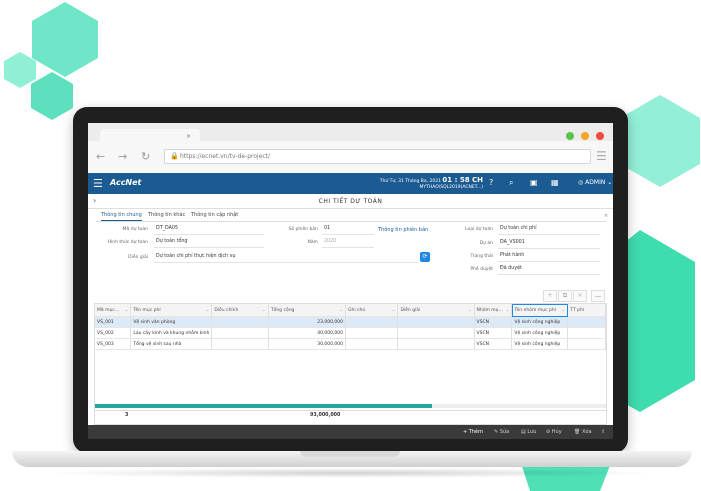 This screenshot has height=491, width=701. What do you see at coordinates (534, 182) in the screenshot?
I see `id-card-icon: ▣` at bounding box center [534, 182].